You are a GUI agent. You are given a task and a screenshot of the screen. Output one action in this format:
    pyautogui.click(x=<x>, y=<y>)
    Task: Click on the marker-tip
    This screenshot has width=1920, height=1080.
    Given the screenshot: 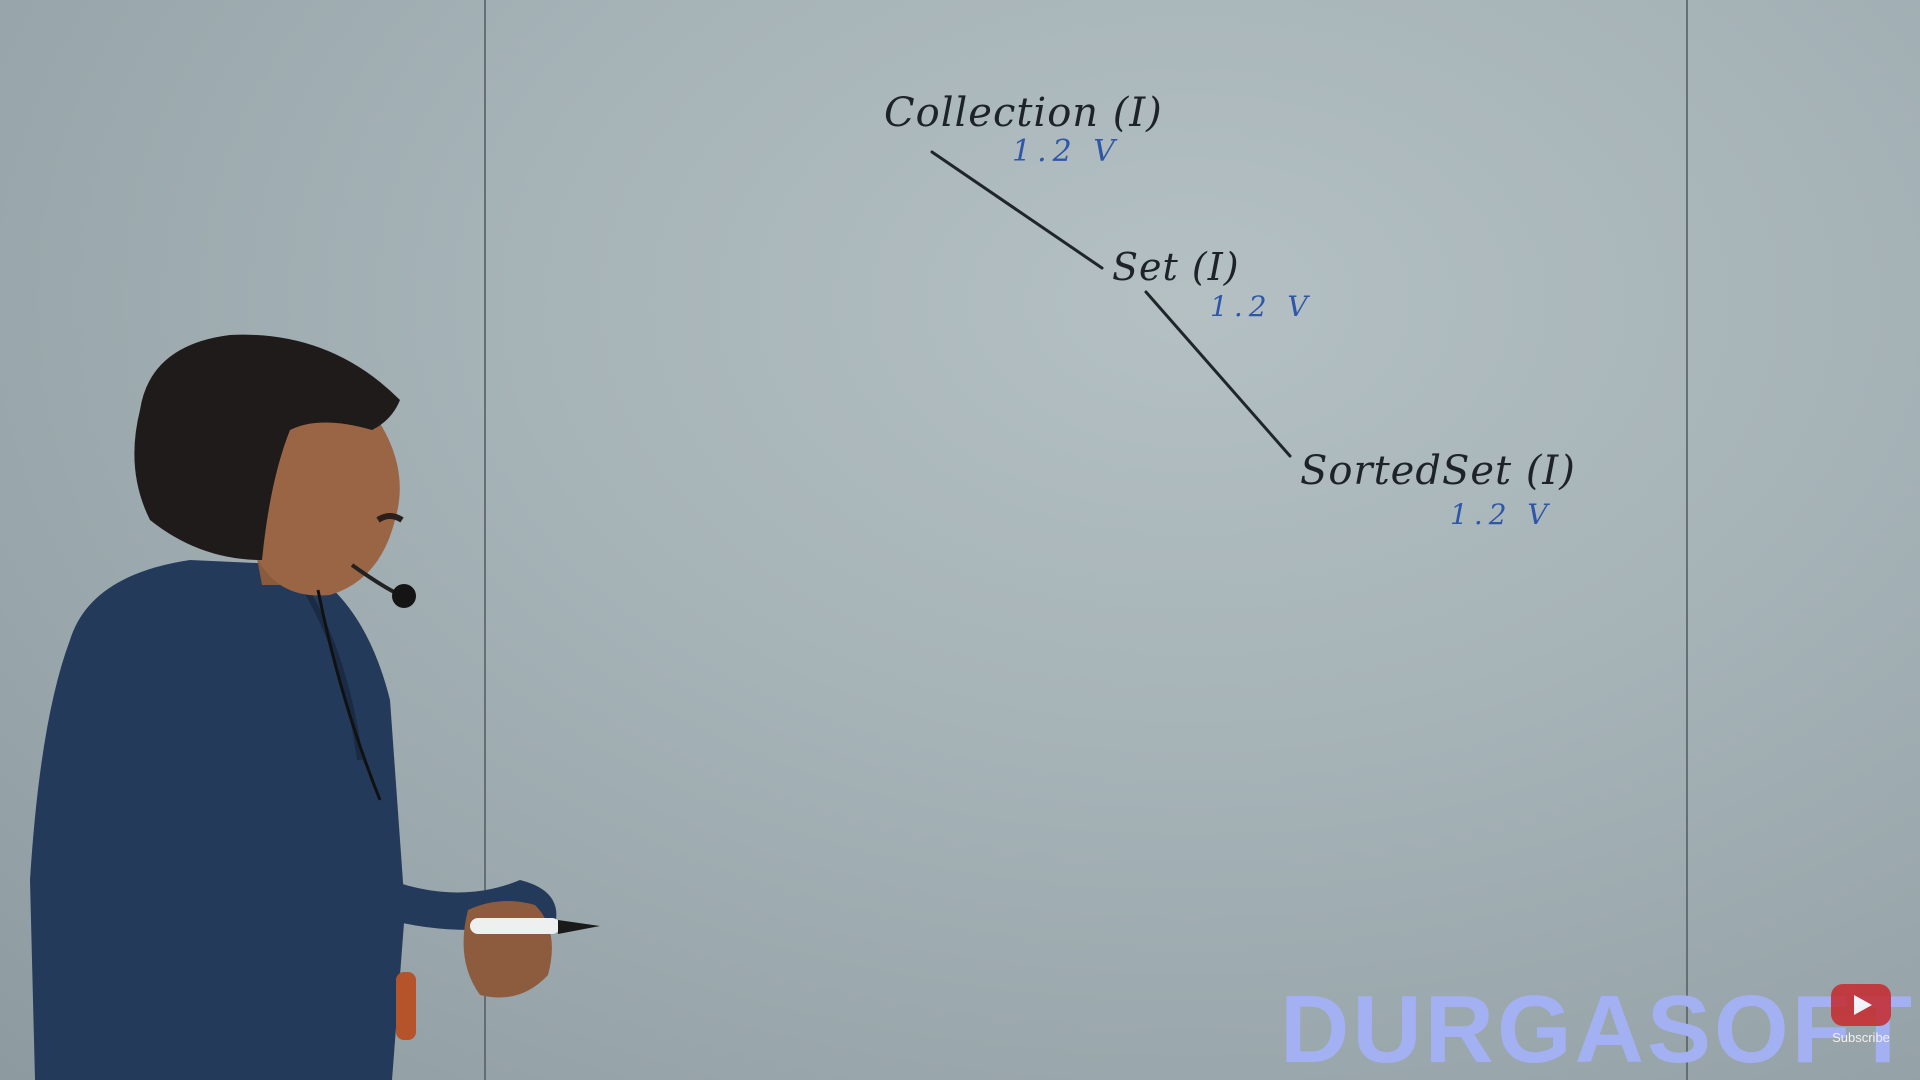 What is the action you would take?
    pyautogui.click(x=579, y=927)
    